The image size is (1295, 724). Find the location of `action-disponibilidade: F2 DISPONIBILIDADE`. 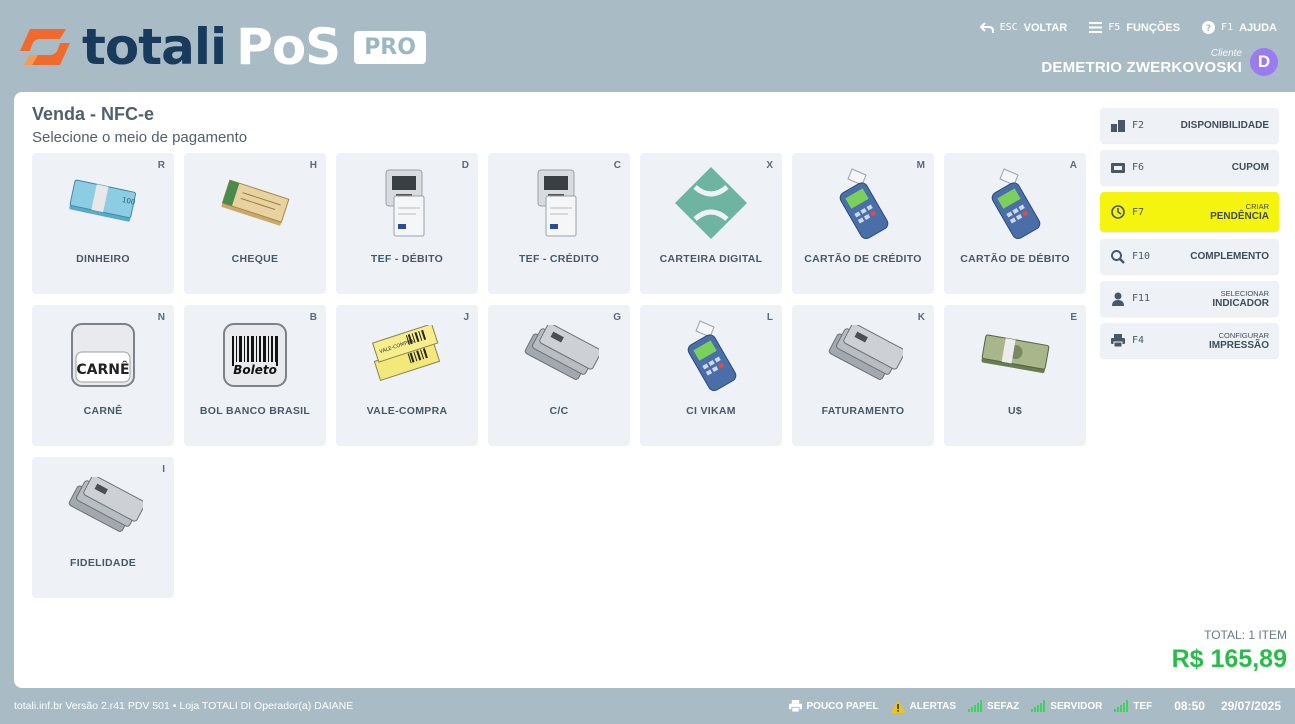

action-disponibilidade: F2 DISPONIBILIDADE is located at coordinates (1189, 125).